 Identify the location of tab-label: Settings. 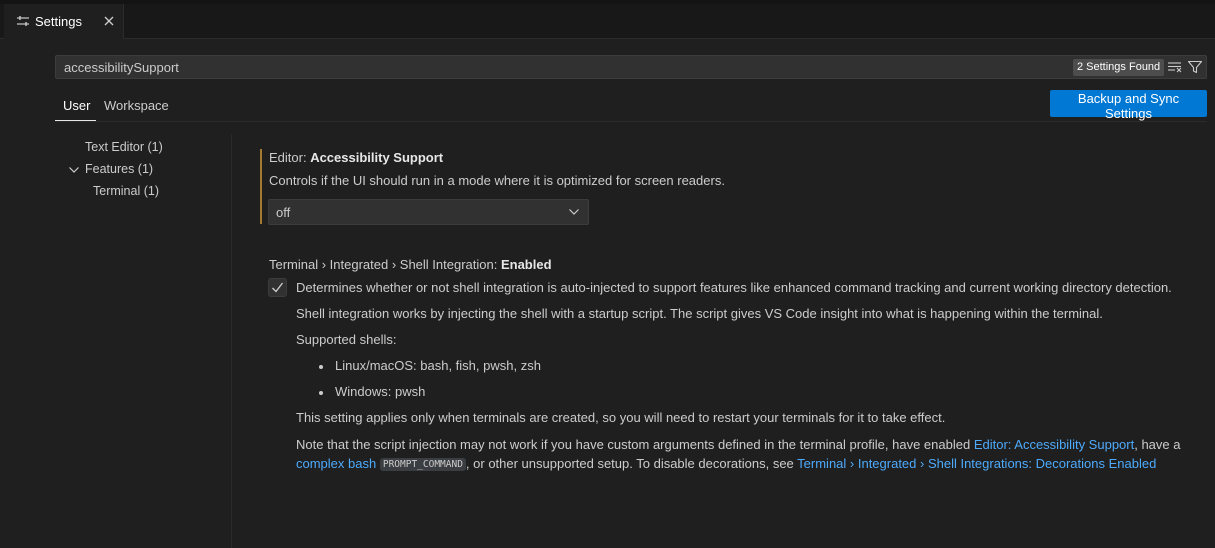
(58, 21).